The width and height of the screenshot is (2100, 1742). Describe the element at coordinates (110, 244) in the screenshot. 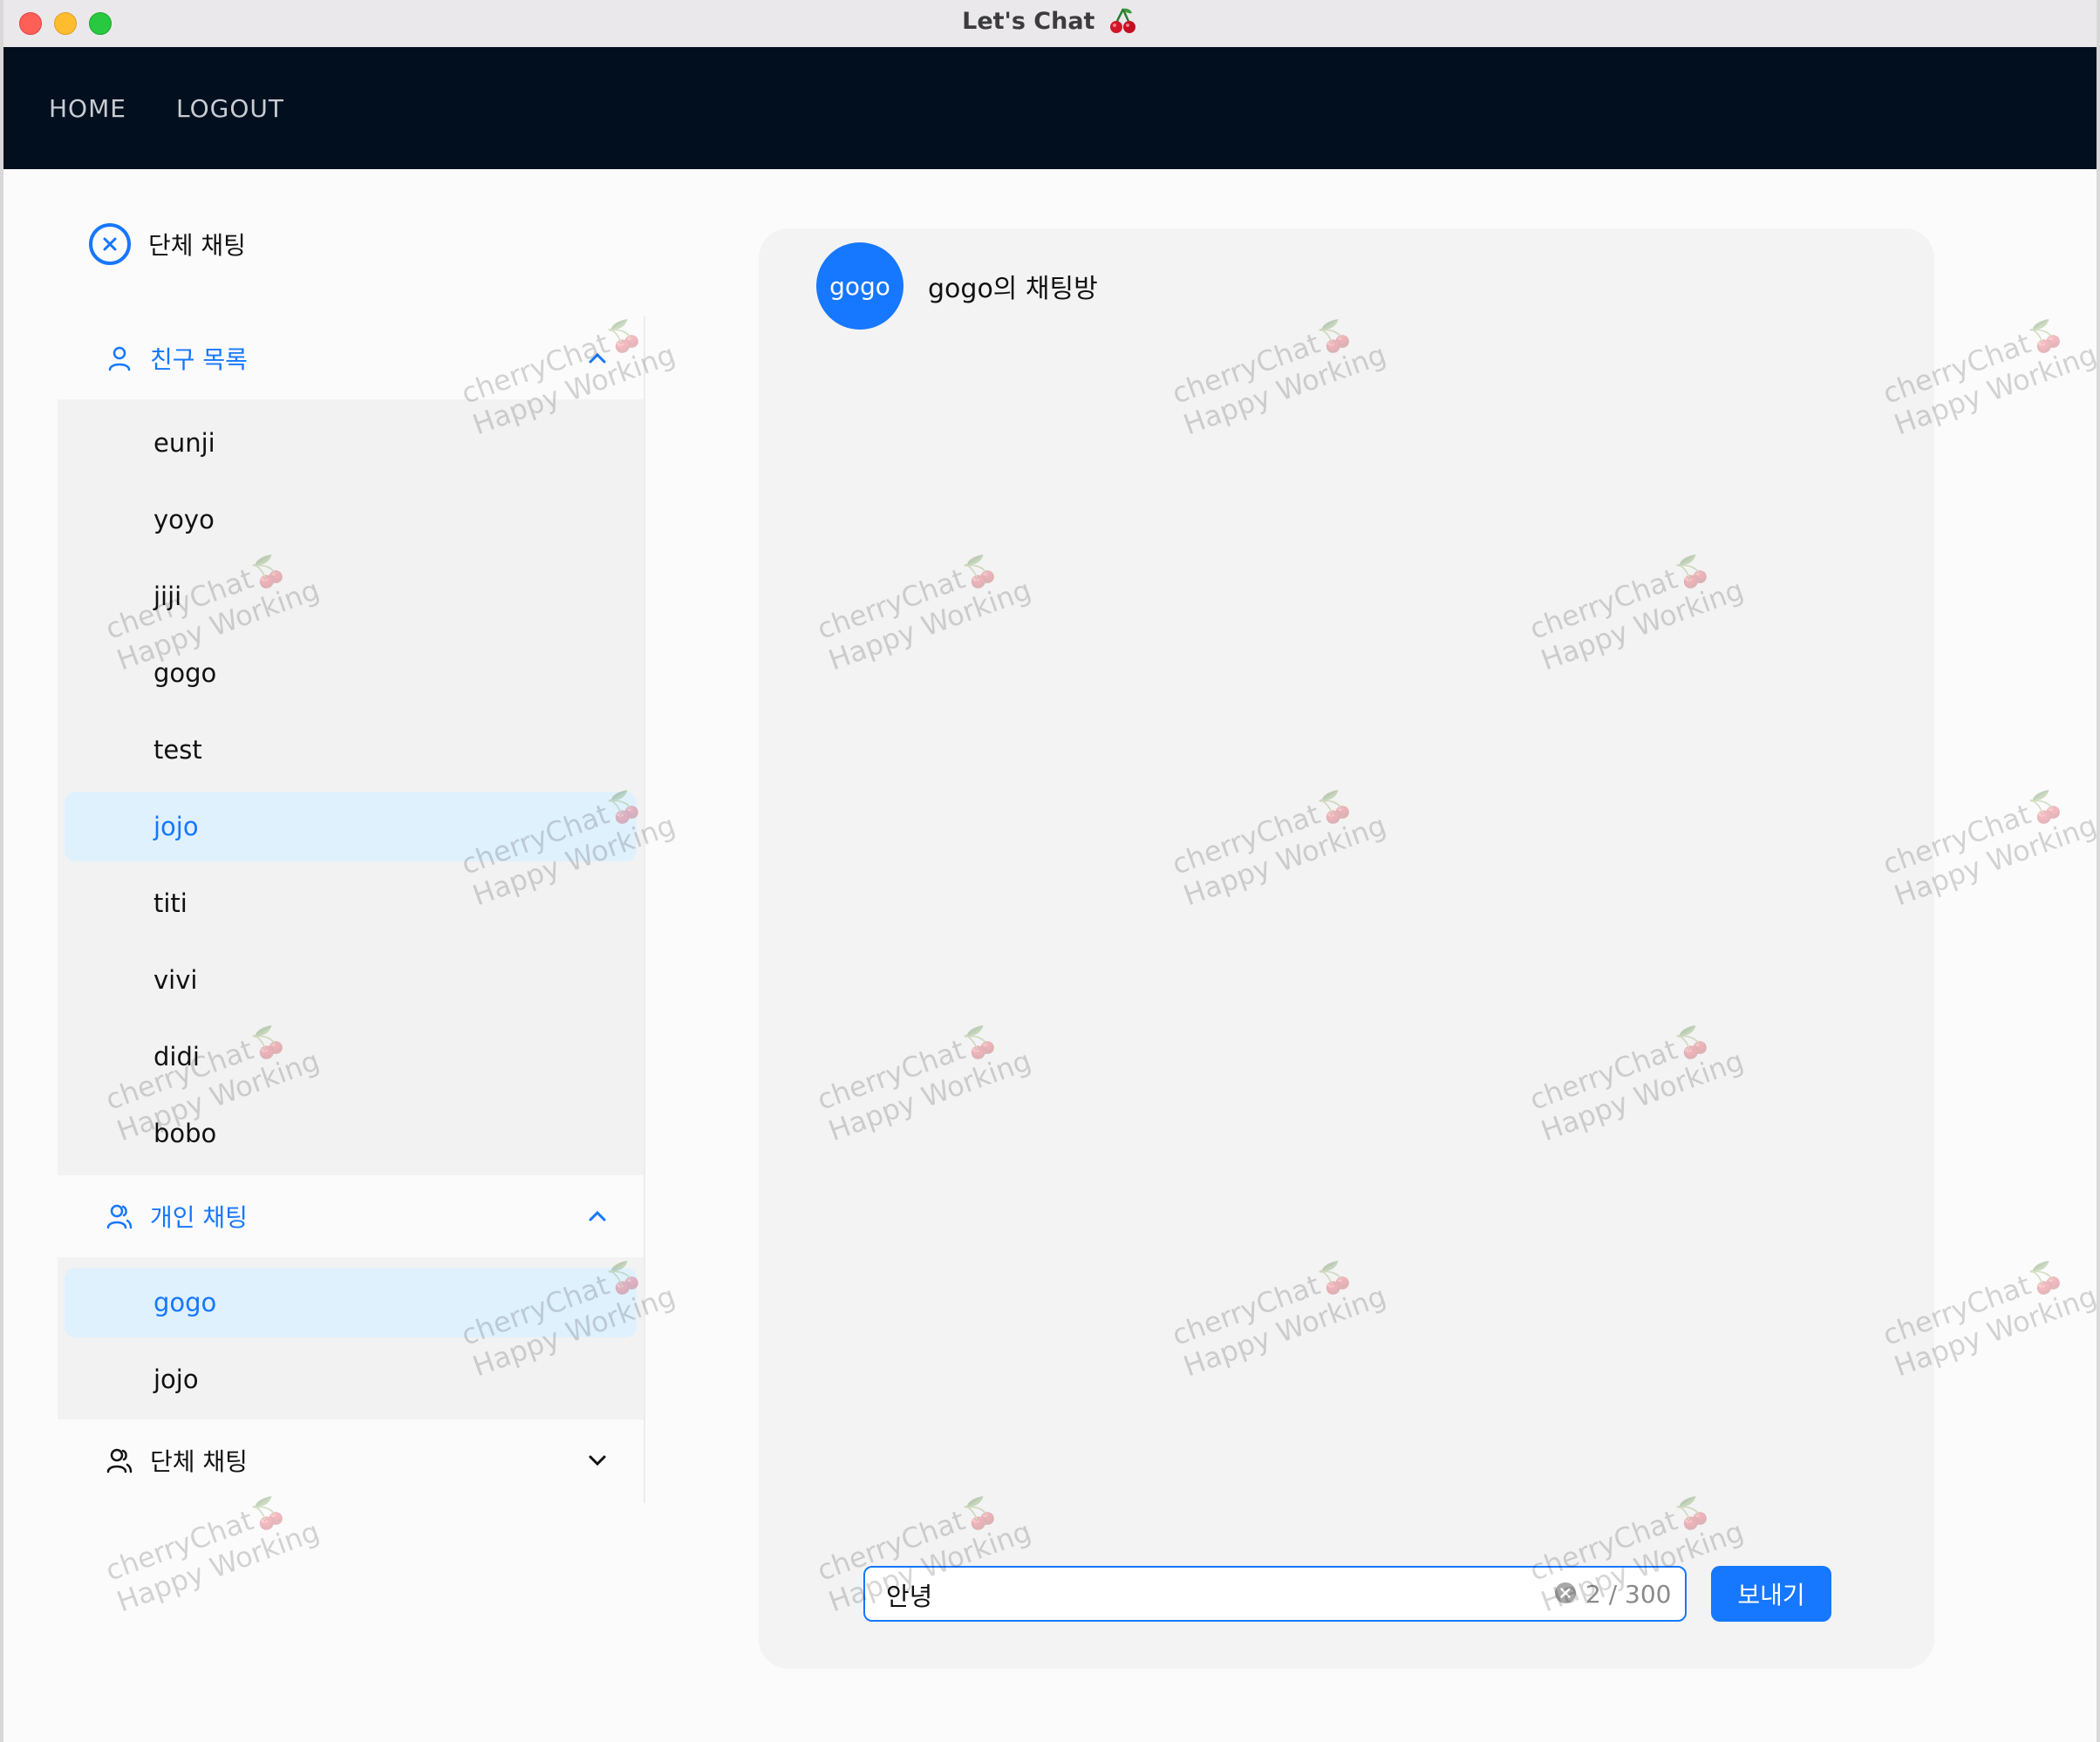

I see `close-circle-icon` at that location.